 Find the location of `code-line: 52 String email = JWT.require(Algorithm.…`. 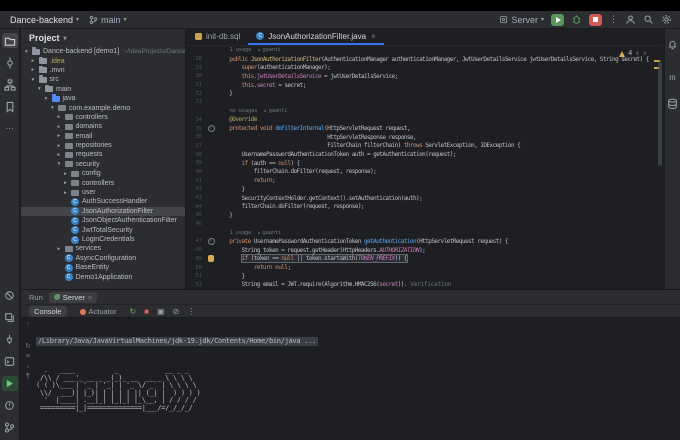

code-line: 52 String email = JWT.require(Algorithm.… is located at coordinates (425, 285).